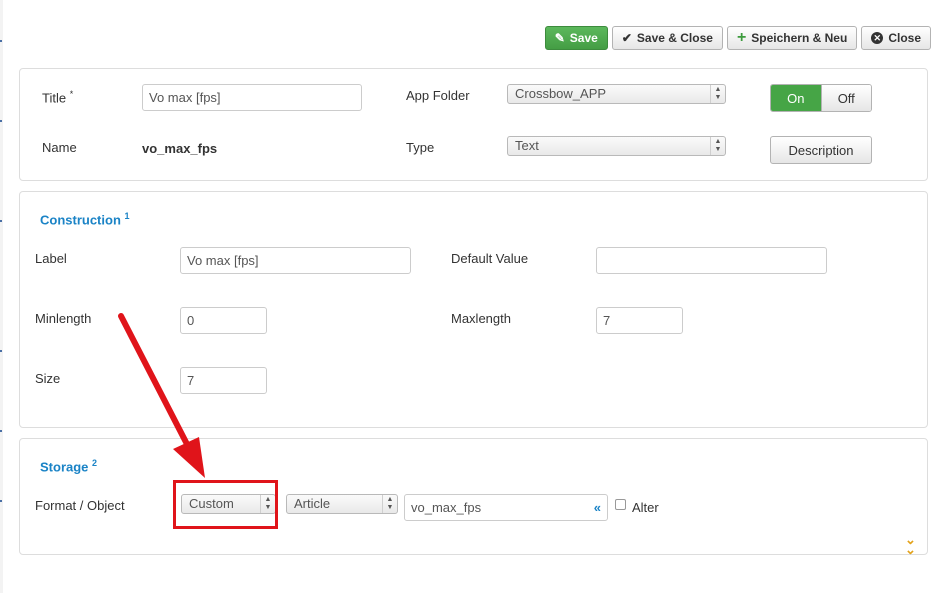  What do you see at coordinates (446, 507) in the screenshot?
I see `storage-field-value: vo_max_fps` at bounding box center [446, 507].